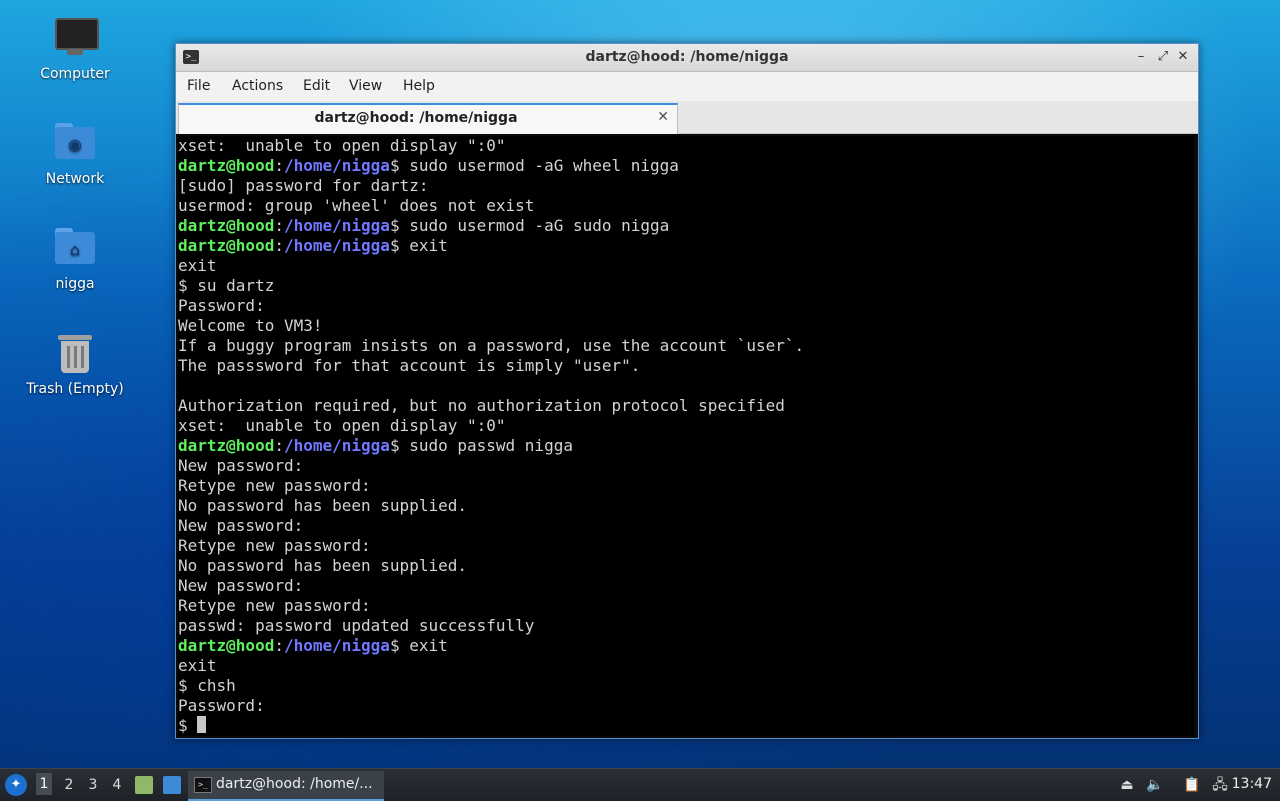 This screenshot has height=801, width=1280. What do you see at coordinates (686, 246) in the screenshot?
I see `terminal-prompt-line: dartz@hood:/home/nigga$ exit` at bounding box center [686, 246].